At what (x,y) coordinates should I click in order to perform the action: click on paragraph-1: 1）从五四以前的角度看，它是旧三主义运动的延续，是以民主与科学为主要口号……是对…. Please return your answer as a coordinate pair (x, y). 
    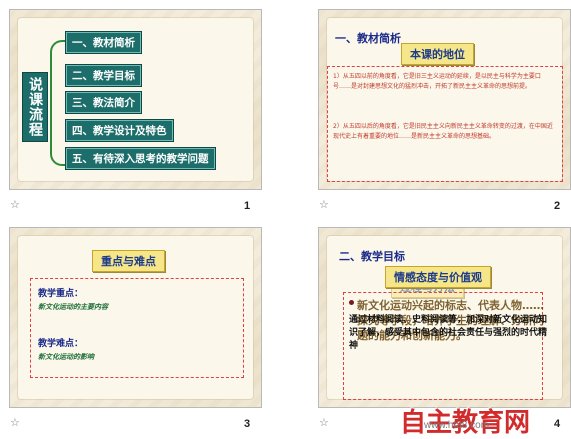
    Looking at the image, I should click on (437, 81).